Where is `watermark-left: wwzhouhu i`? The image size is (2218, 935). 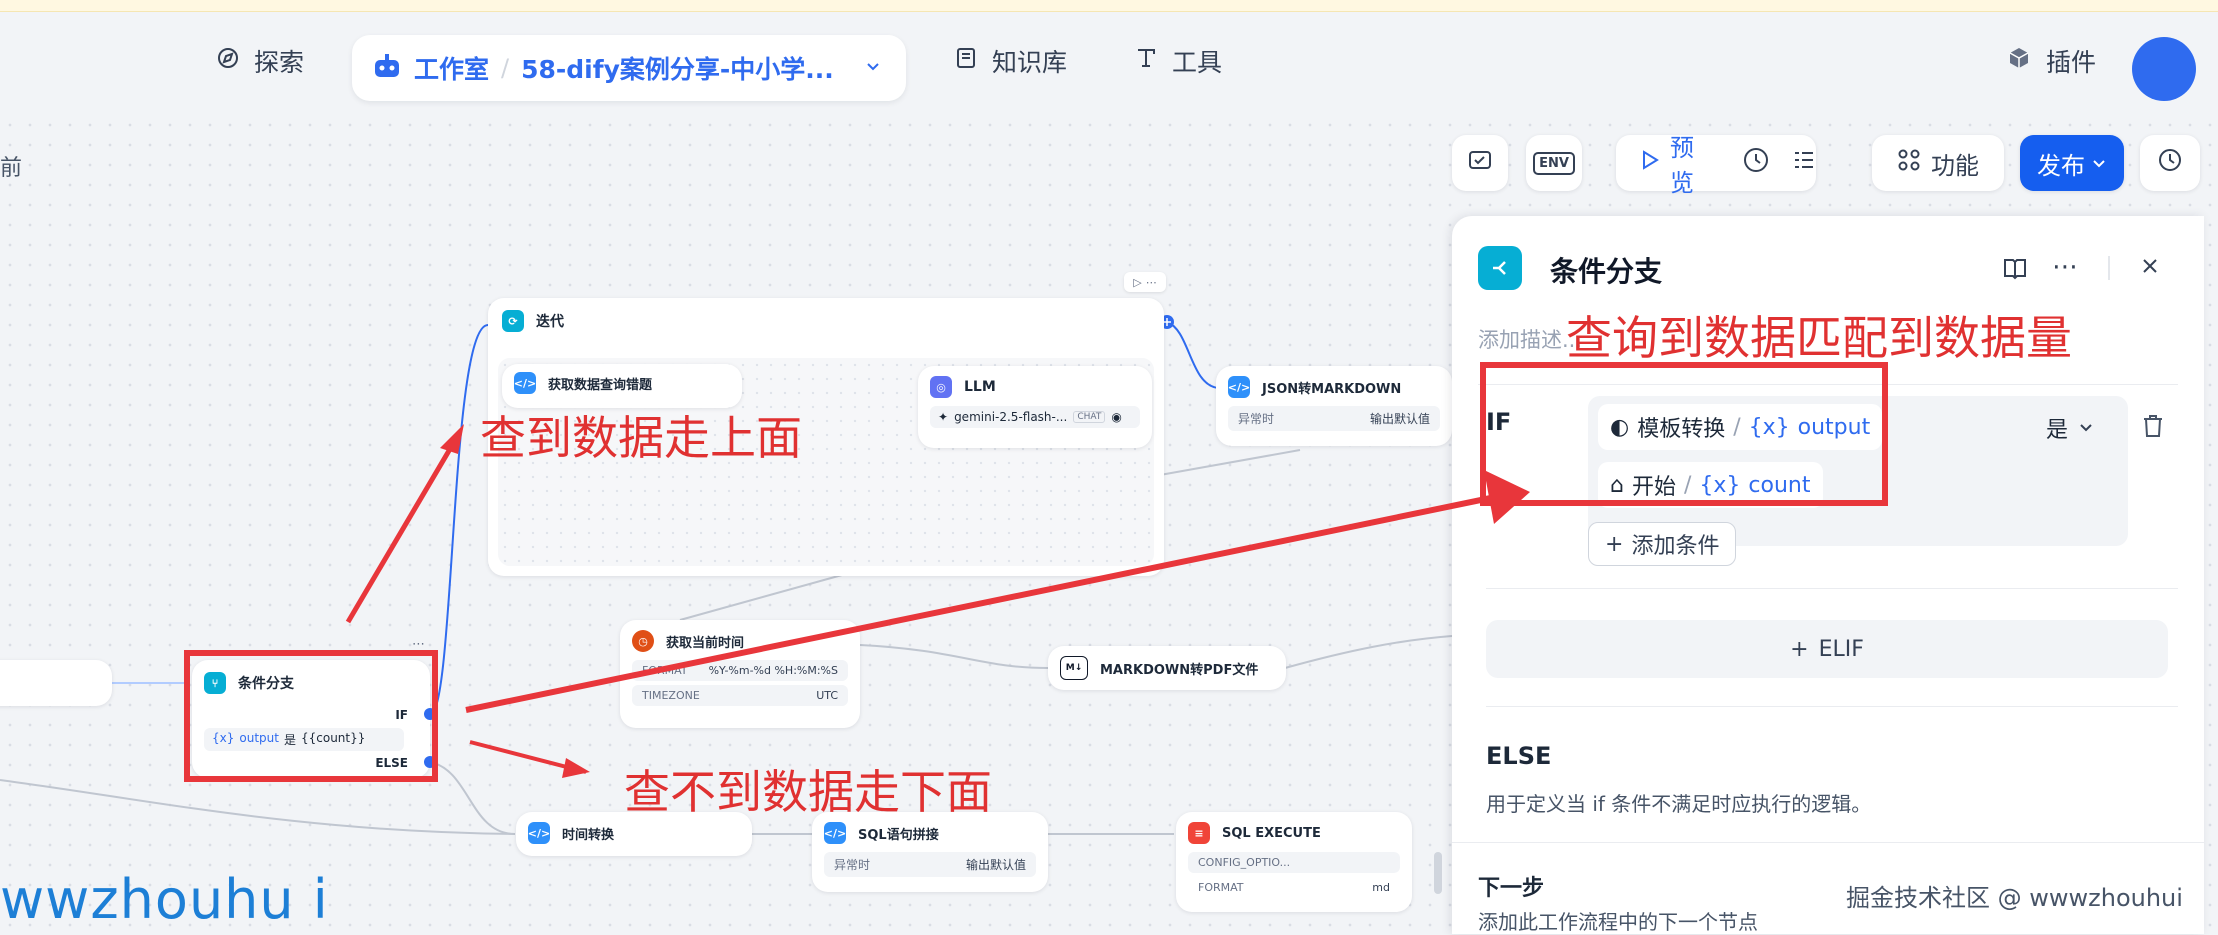 watermark-left: wwzhouhu i is located at coordinates (164, 899).